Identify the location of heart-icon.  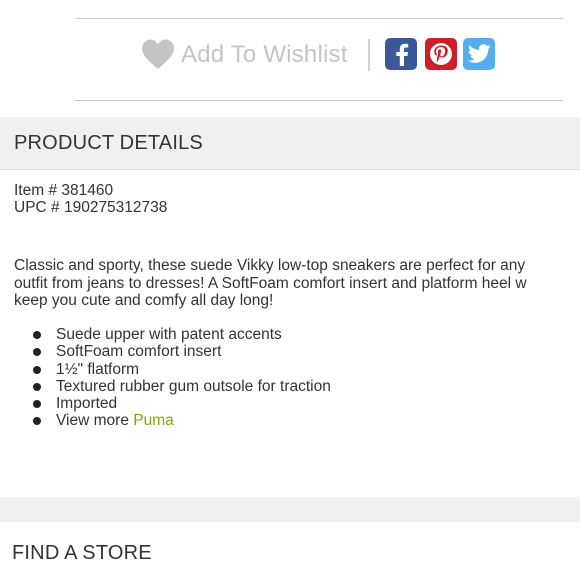
(158, 55).